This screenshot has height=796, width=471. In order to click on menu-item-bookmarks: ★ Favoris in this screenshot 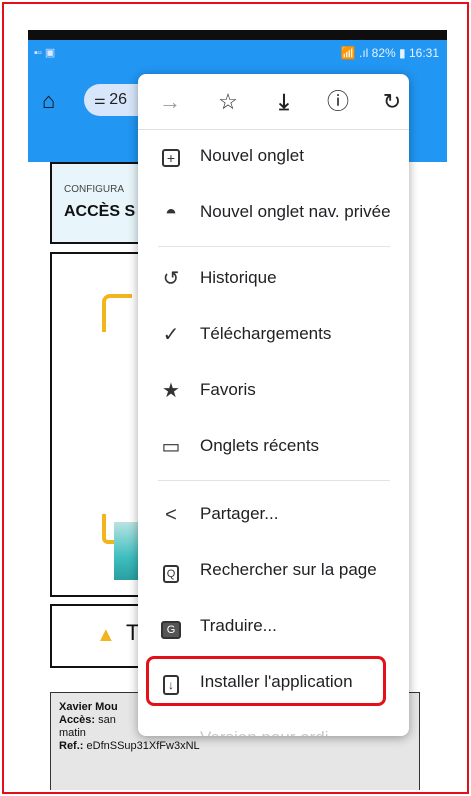, I will do `click(273, 392)`.